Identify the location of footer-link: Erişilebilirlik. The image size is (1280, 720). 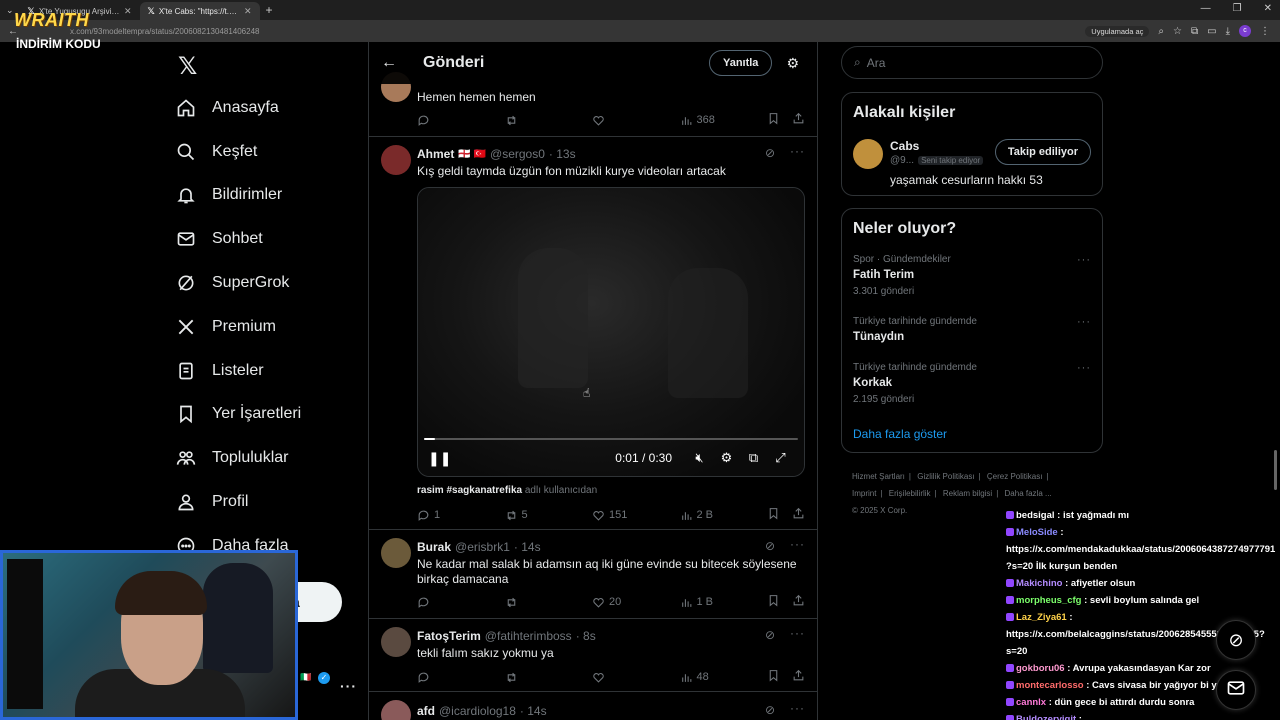
(910, 493).